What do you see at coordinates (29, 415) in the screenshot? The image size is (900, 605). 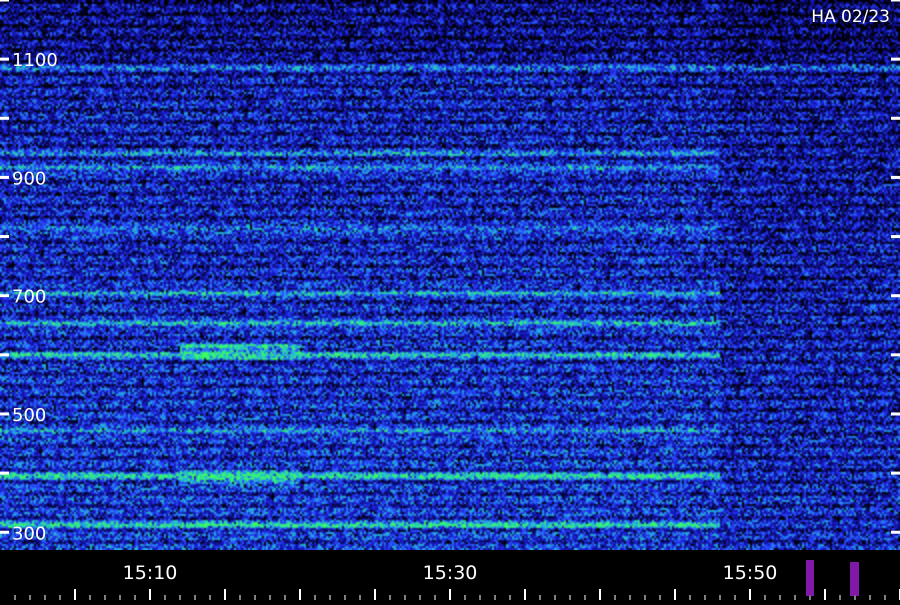 I see `y-tick-label: 500` at bounding box center [29, 415].